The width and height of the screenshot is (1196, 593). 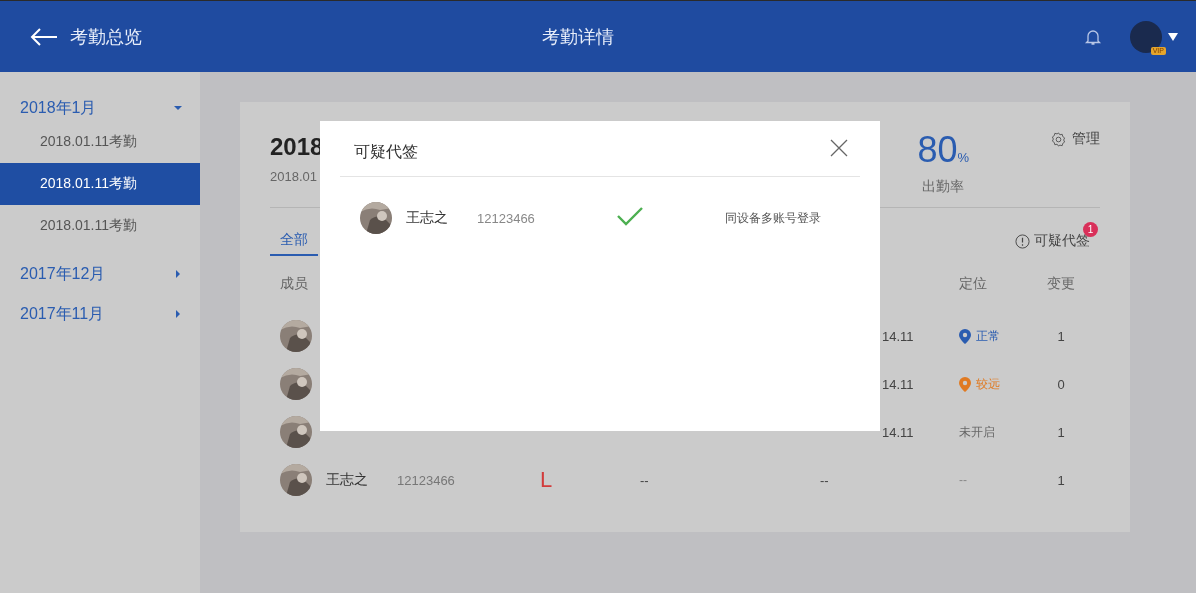 What do you see at coordinates (988, 384) in the screenshot?
I see `location-text: 较远` at bounding box center [988, 384].